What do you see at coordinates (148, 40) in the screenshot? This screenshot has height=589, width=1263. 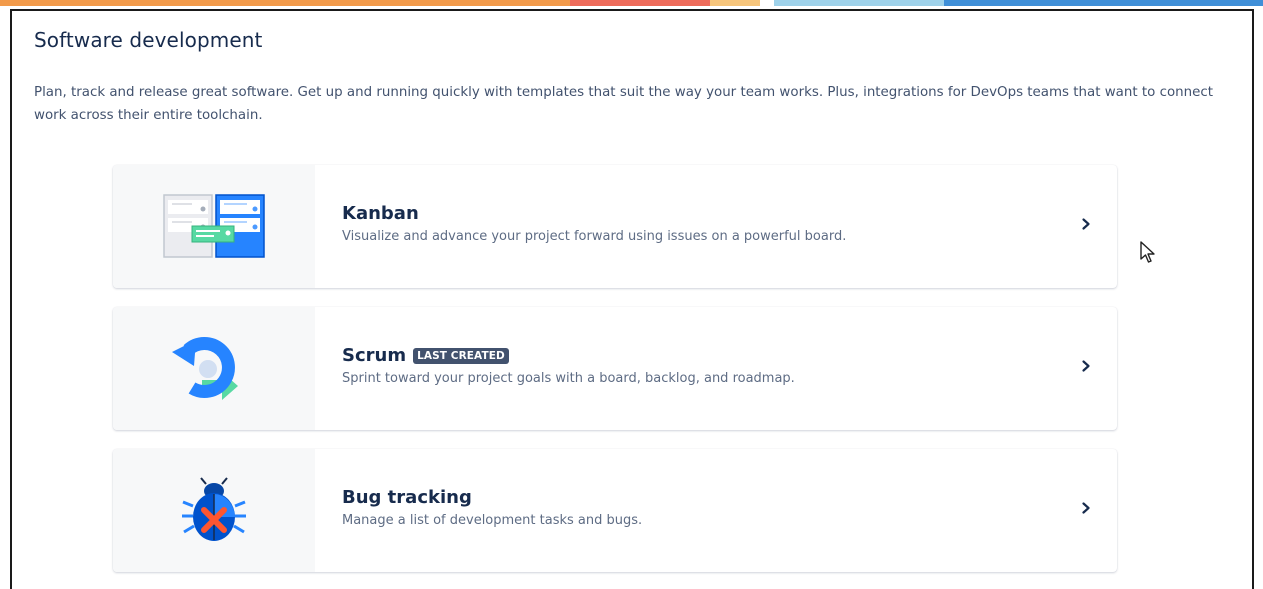 I see `section-title: Software development` at bounding box center [148, 40].